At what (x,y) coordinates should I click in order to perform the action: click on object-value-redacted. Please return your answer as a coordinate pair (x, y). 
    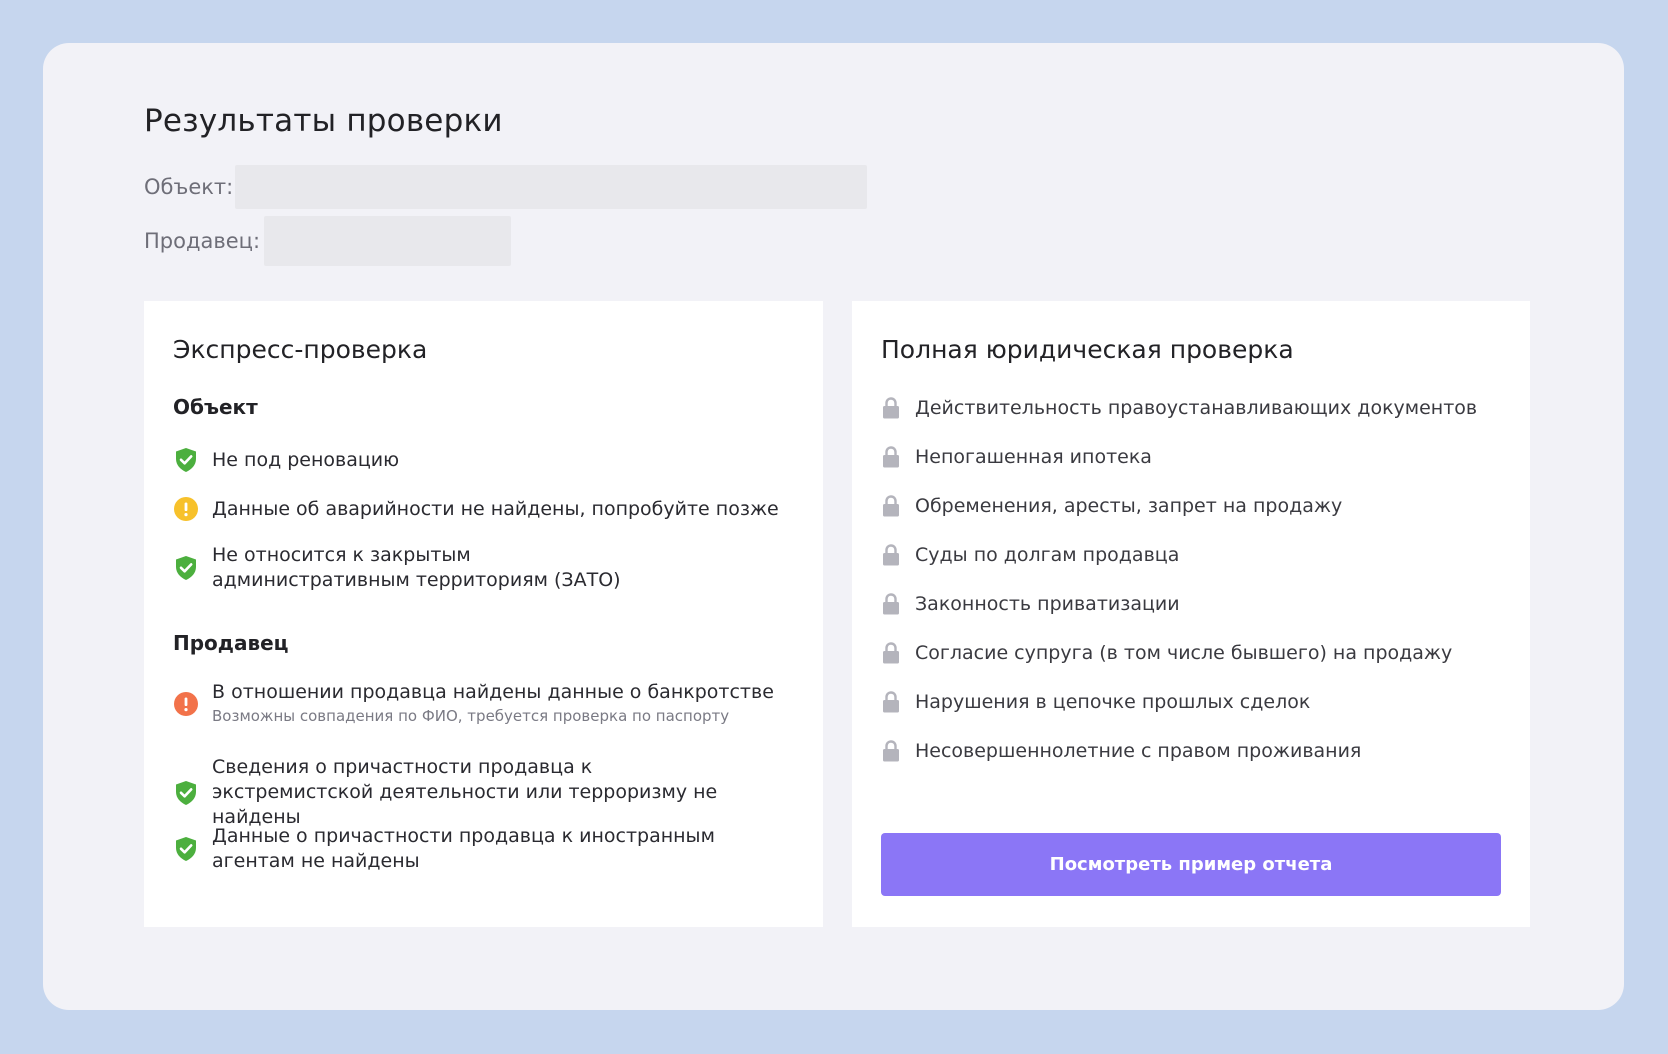
    Looking at the image, I should click on (551, 187).